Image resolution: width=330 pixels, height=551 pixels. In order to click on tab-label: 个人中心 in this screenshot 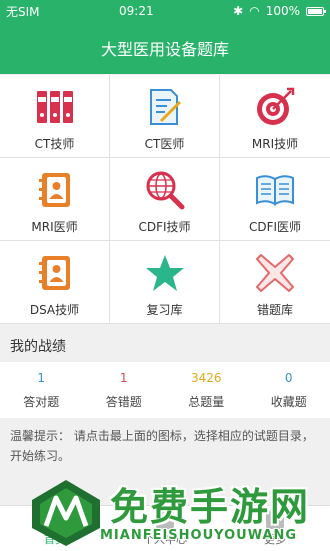, I will do `click(165, 539)`.